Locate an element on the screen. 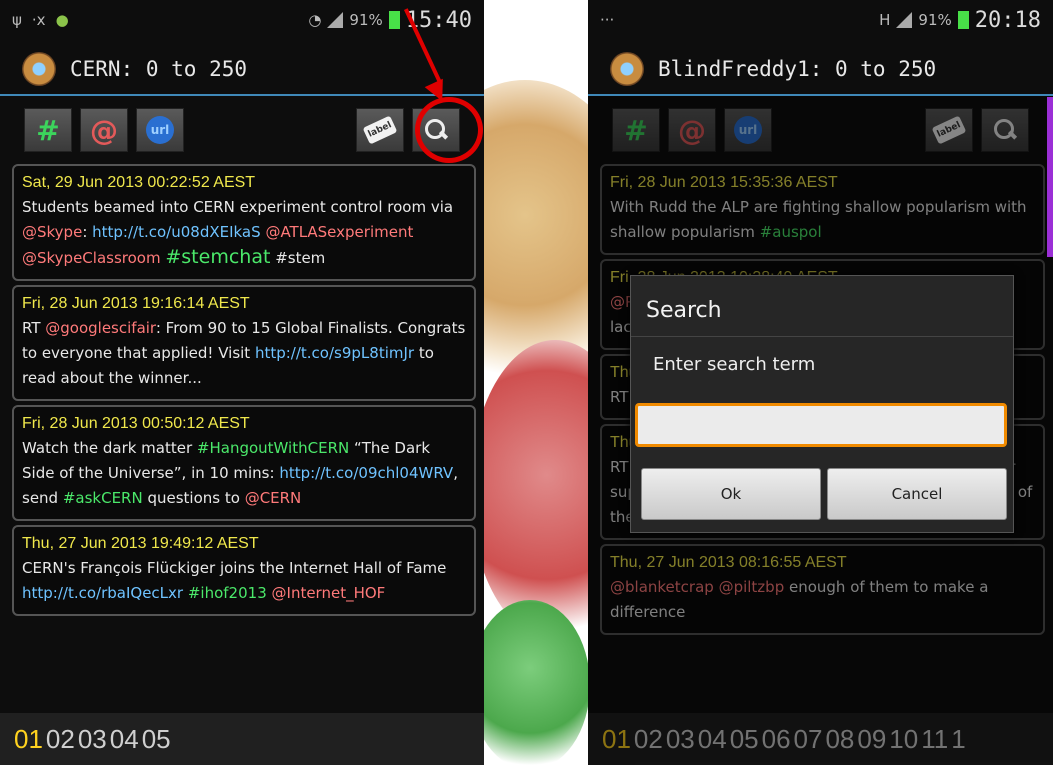  url-icon: url is located at coordinates (160, 130).